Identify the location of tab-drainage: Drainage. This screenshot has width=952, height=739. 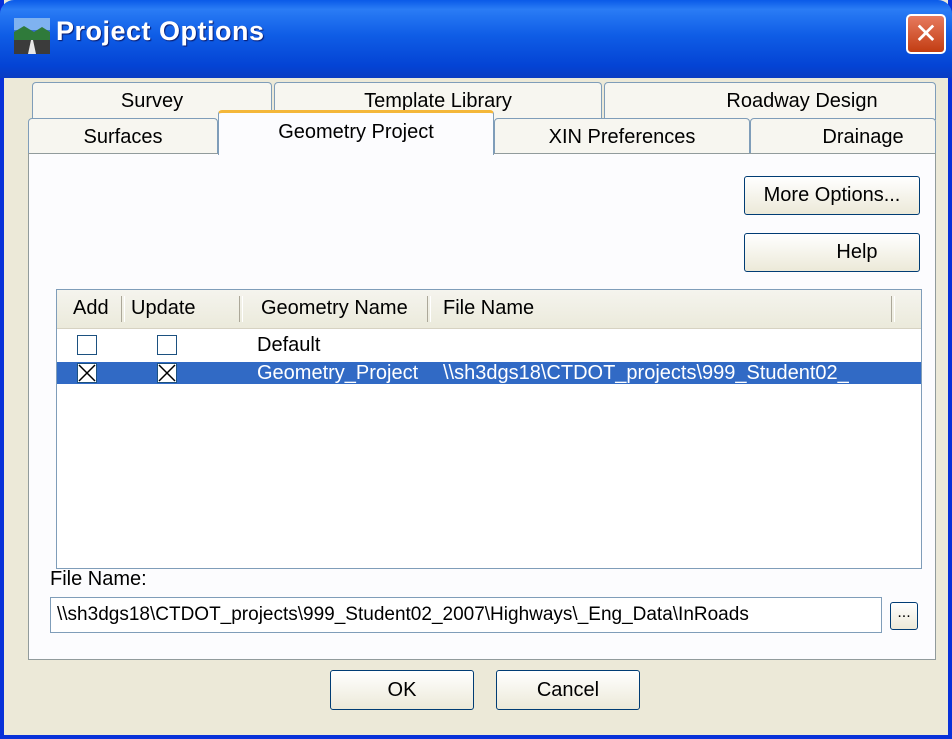
(843, 136).